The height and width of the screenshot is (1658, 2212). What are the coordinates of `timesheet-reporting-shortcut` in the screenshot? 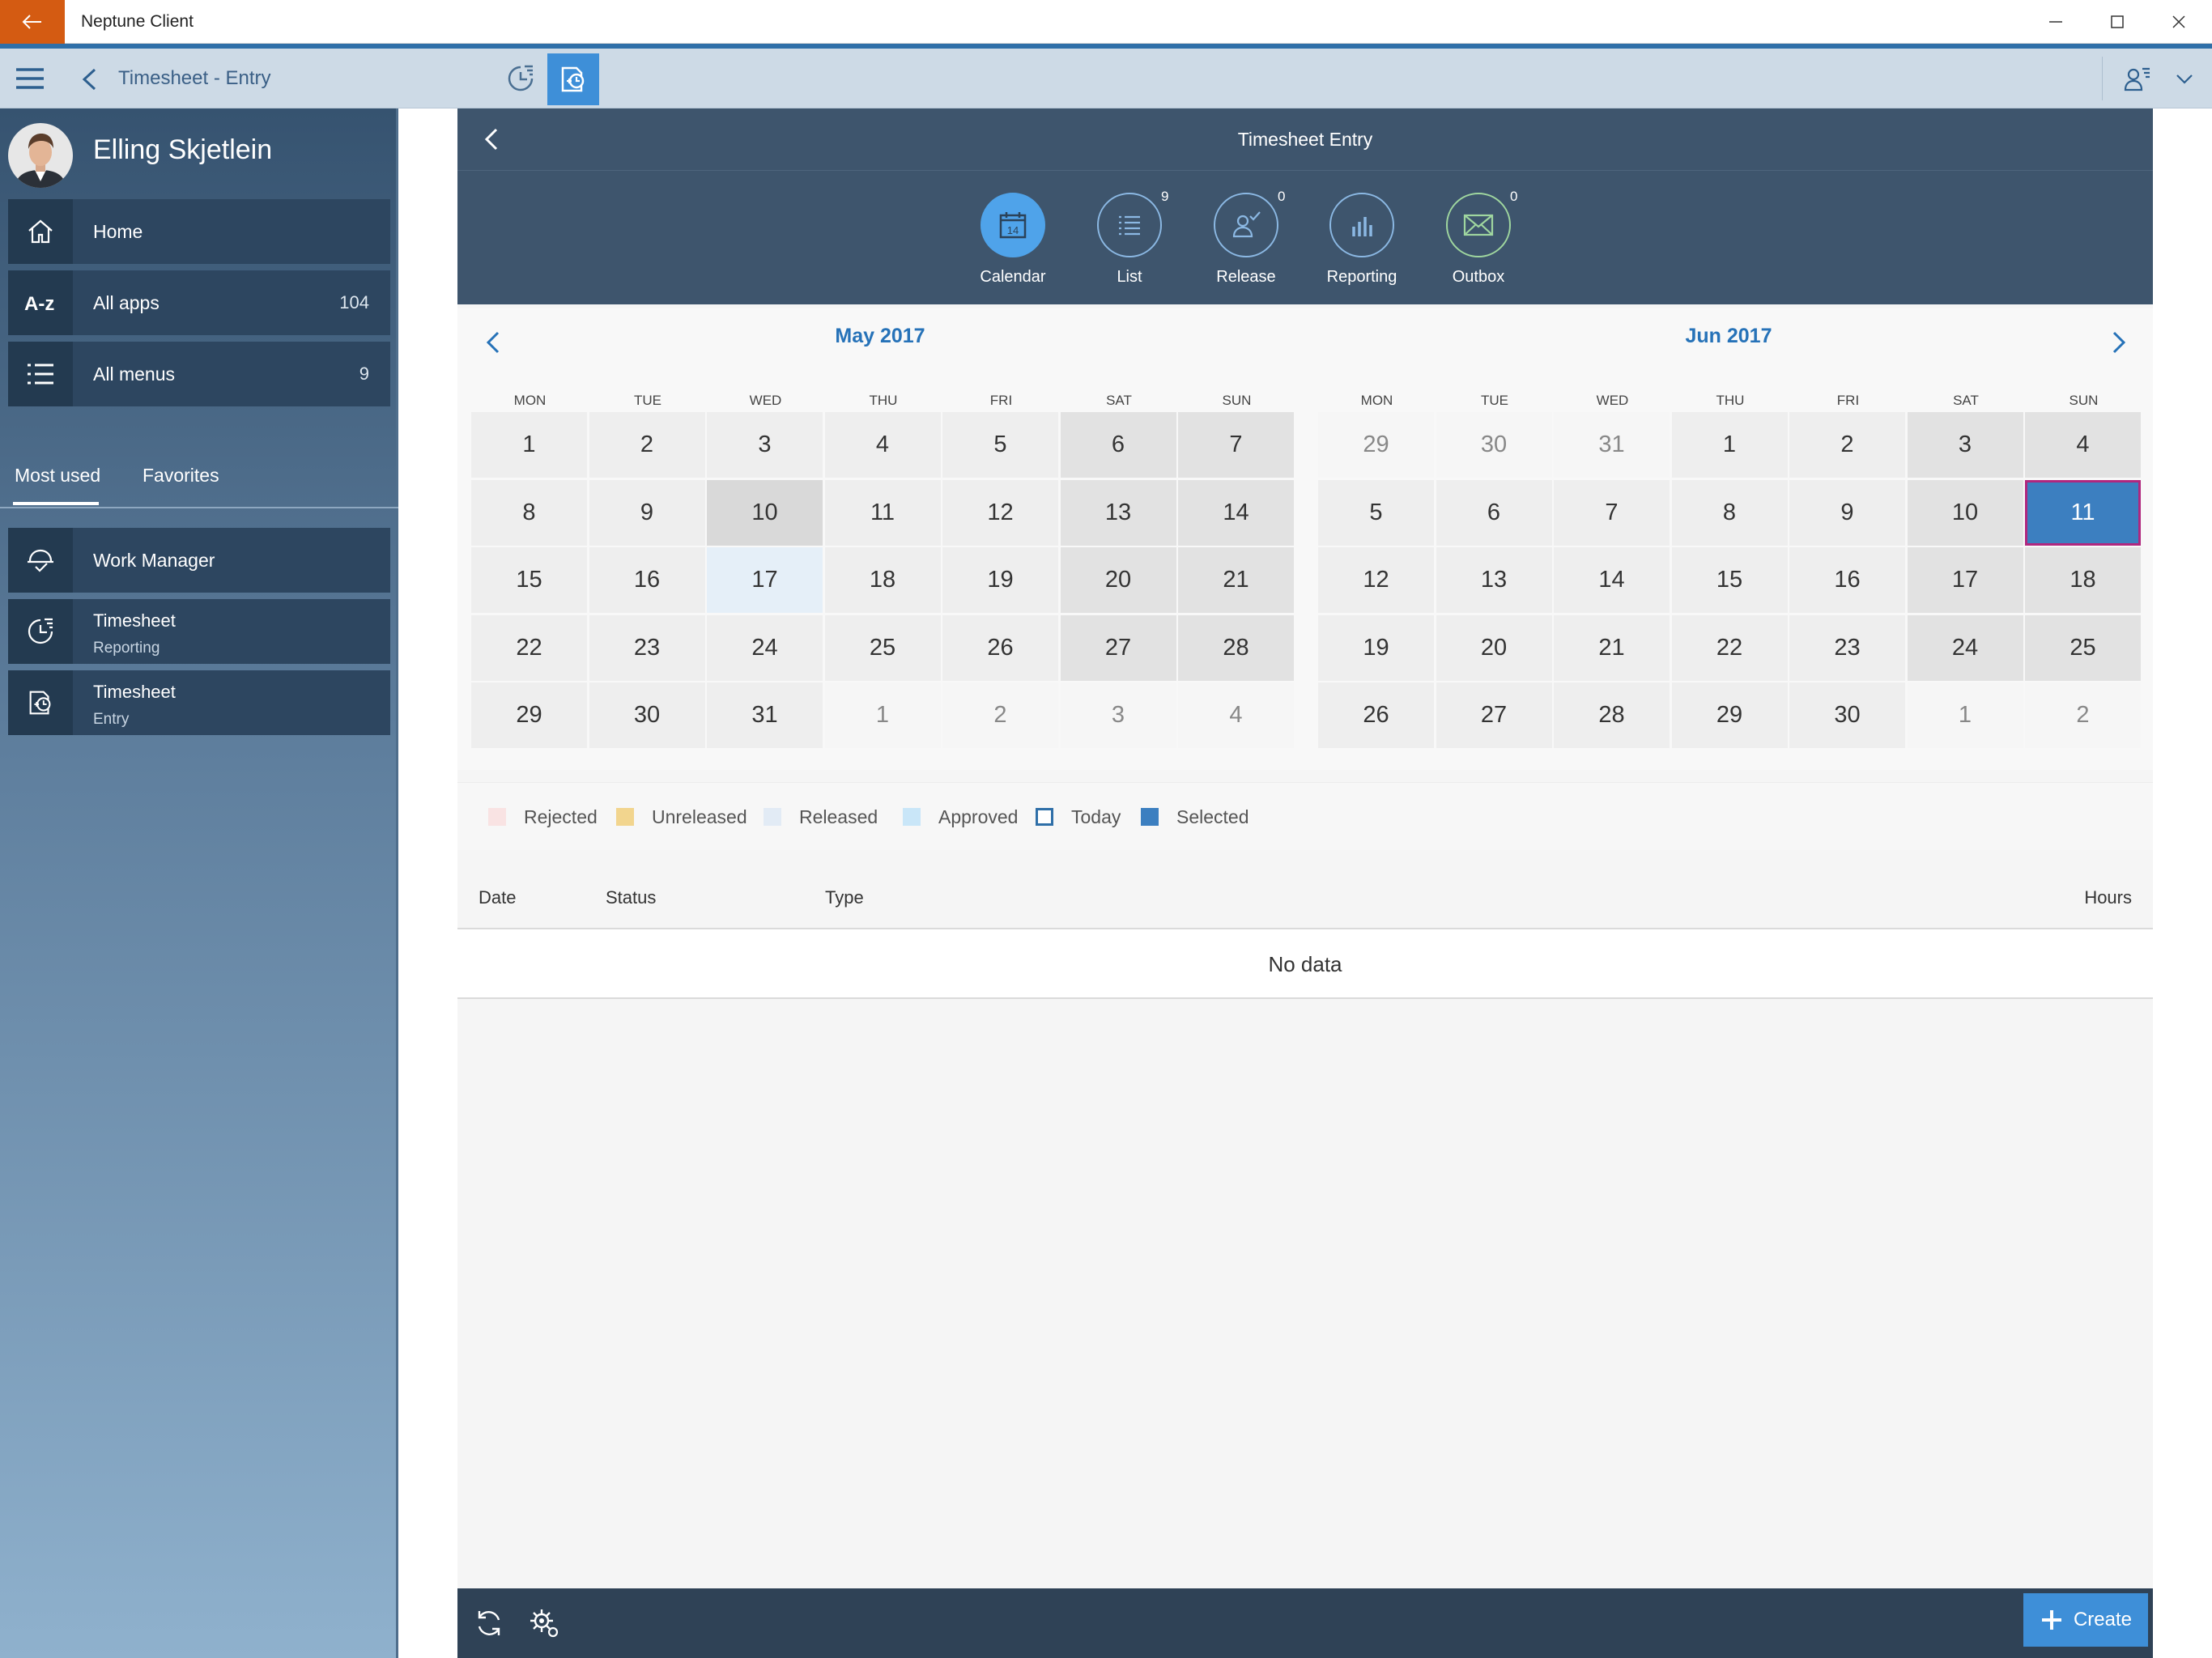 It's located at (520, 78).